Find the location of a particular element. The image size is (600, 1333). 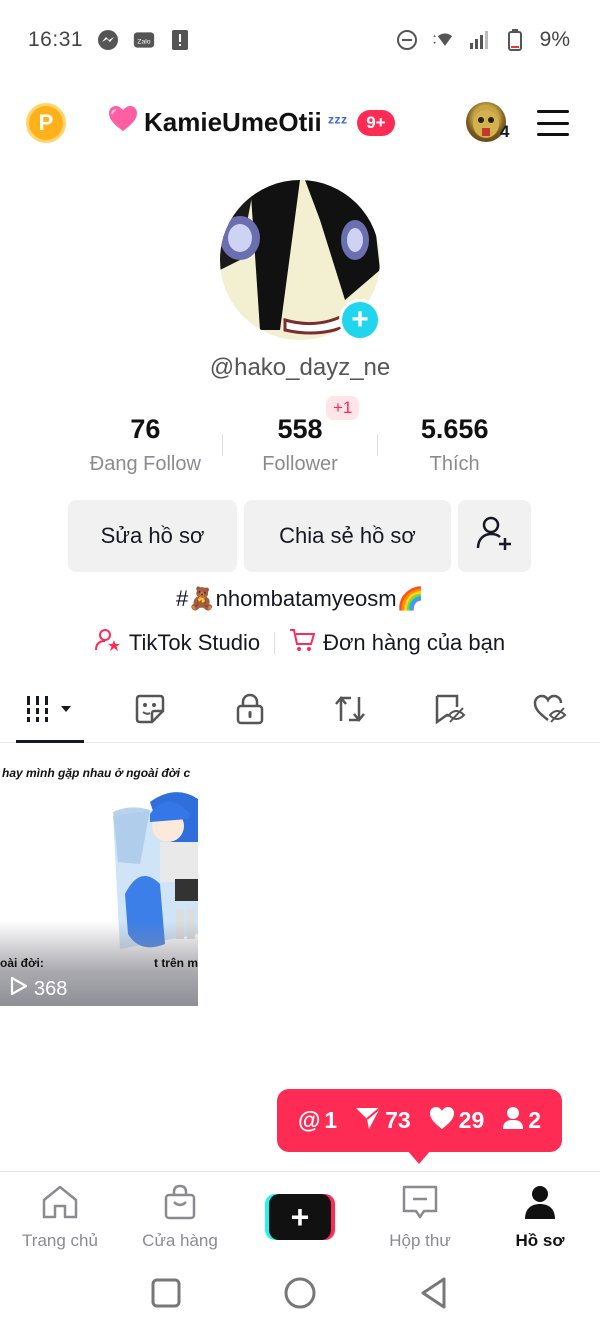

tab-stickers is located at coordinates (150, 711).